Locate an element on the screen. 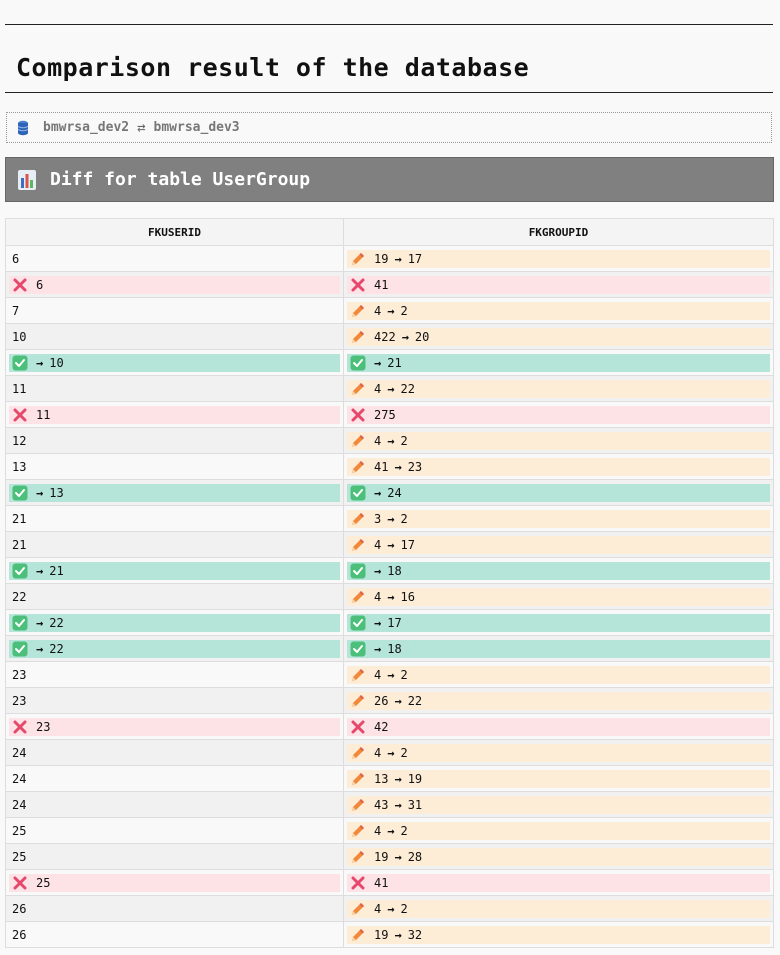 The height and width of the screenshot is (955, 780). database-icon is located at coordinates (23, 128).